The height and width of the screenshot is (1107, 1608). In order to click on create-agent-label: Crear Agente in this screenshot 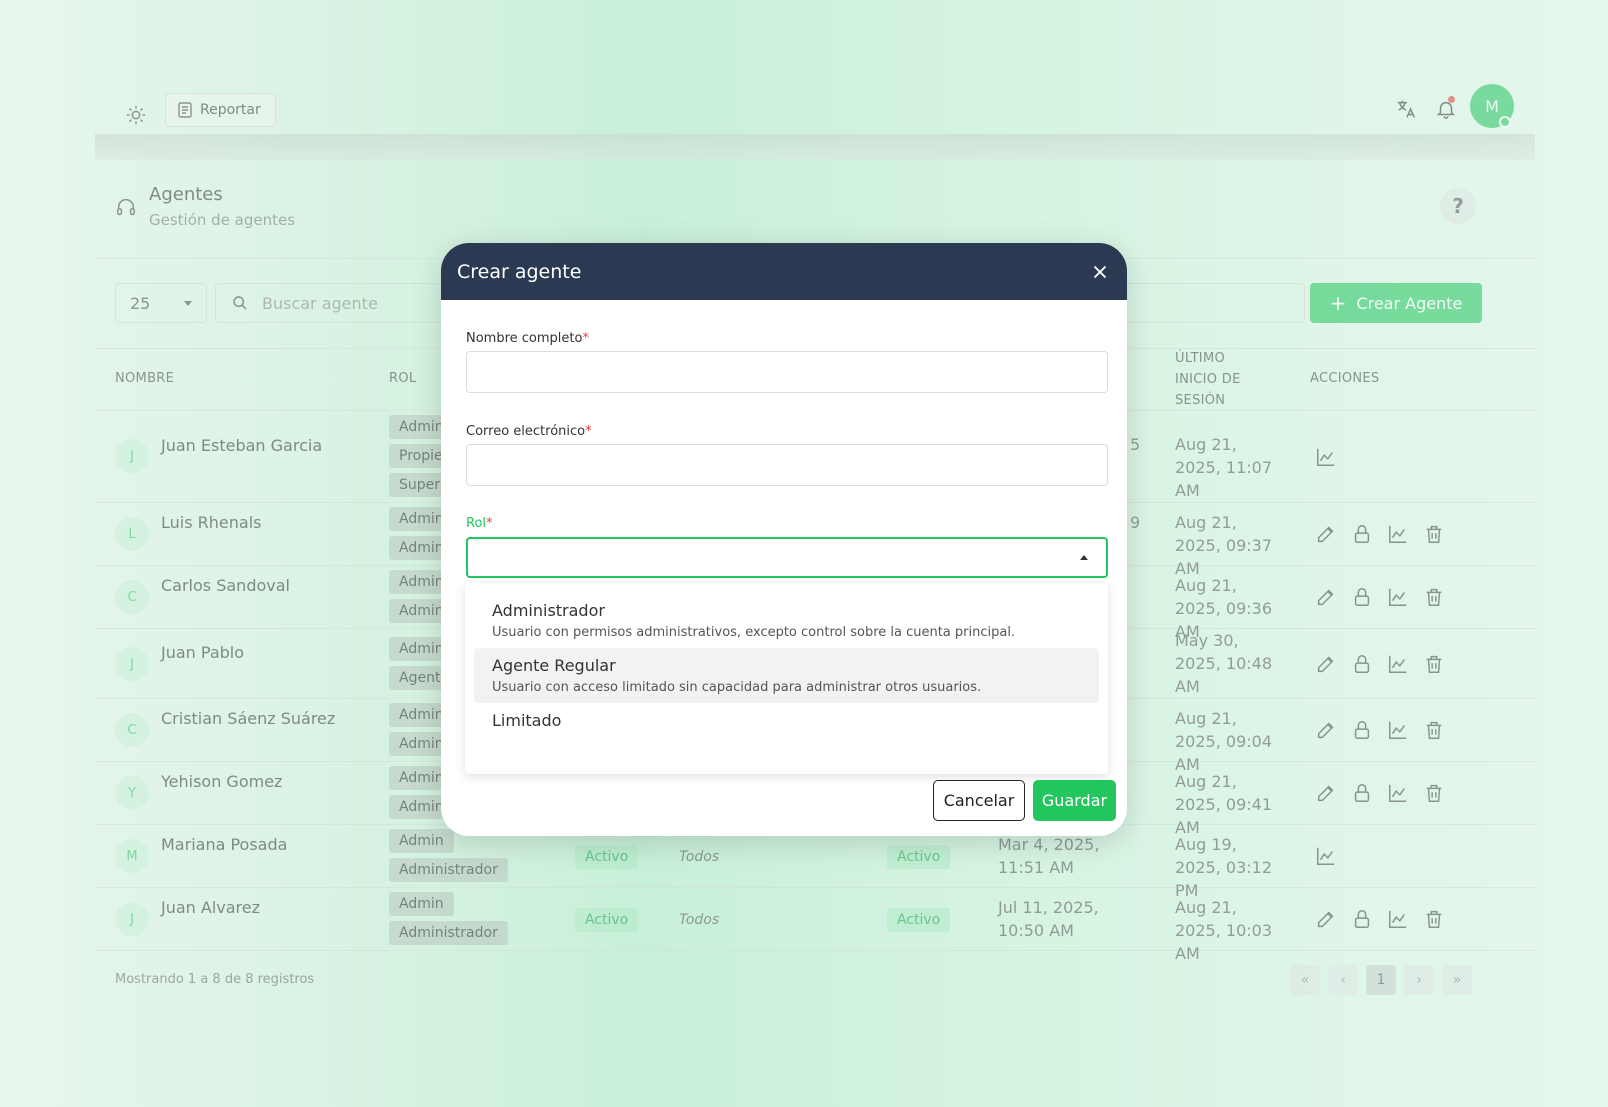, I will do `click(1409, 303)`.